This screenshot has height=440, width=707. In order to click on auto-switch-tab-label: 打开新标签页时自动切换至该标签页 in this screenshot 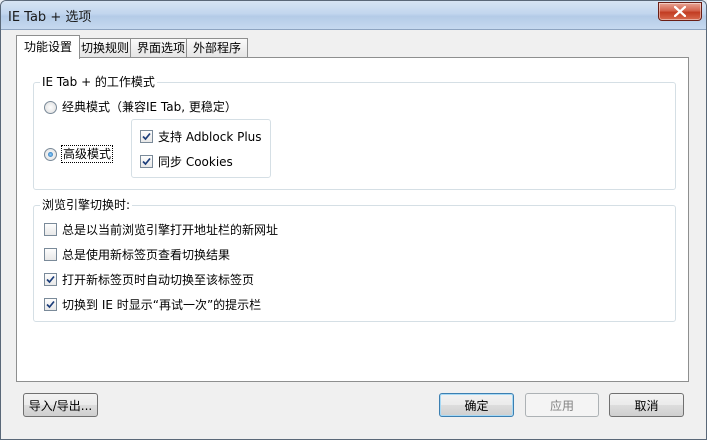, I will do `click(158, 280)`.